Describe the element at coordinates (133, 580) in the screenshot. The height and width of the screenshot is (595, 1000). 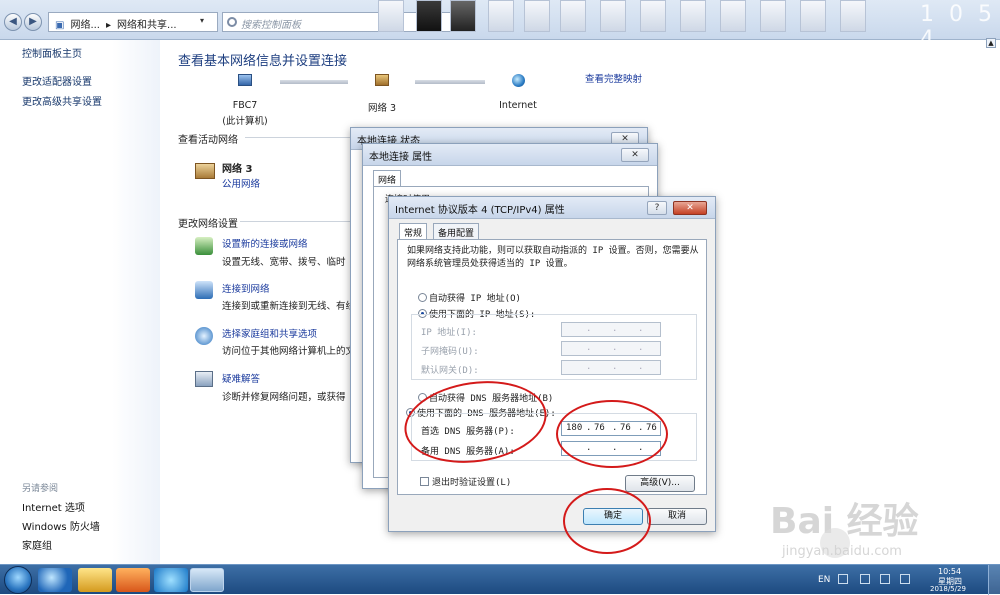
I see `media-player-icon` at that location.